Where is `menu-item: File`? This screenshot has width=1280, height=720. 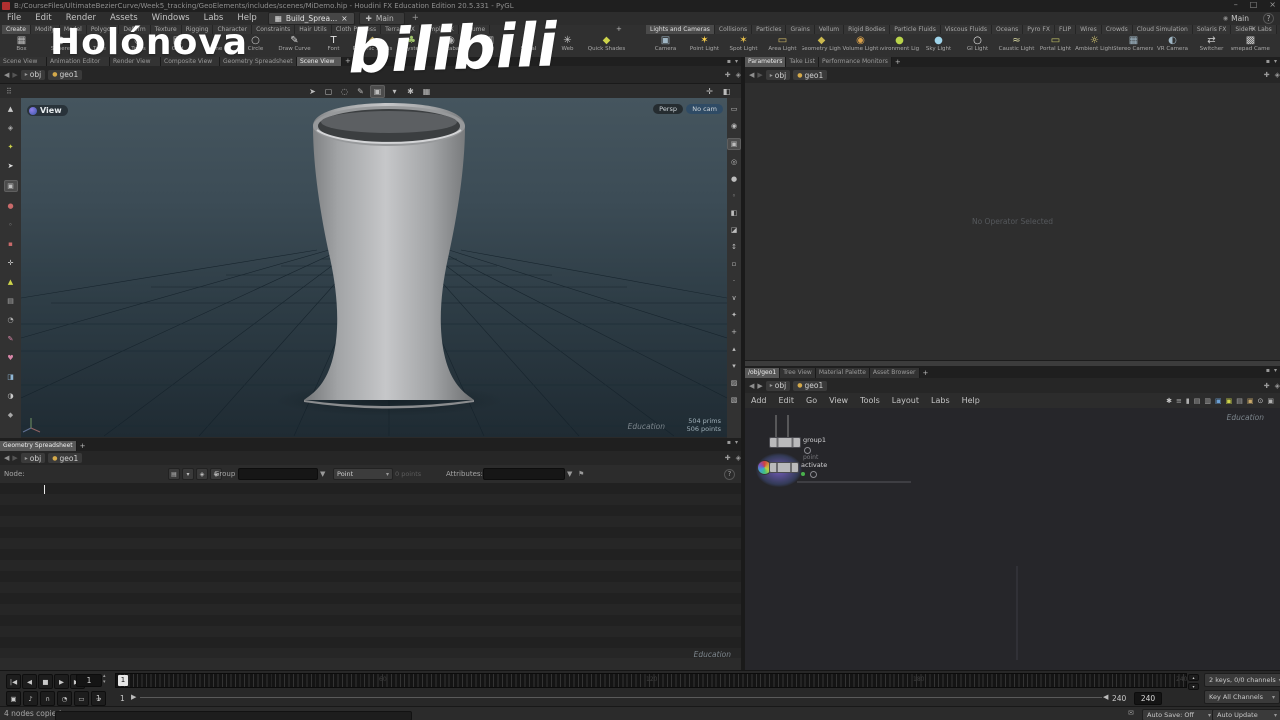
menu-item: File is located at coordinates (14, 18).